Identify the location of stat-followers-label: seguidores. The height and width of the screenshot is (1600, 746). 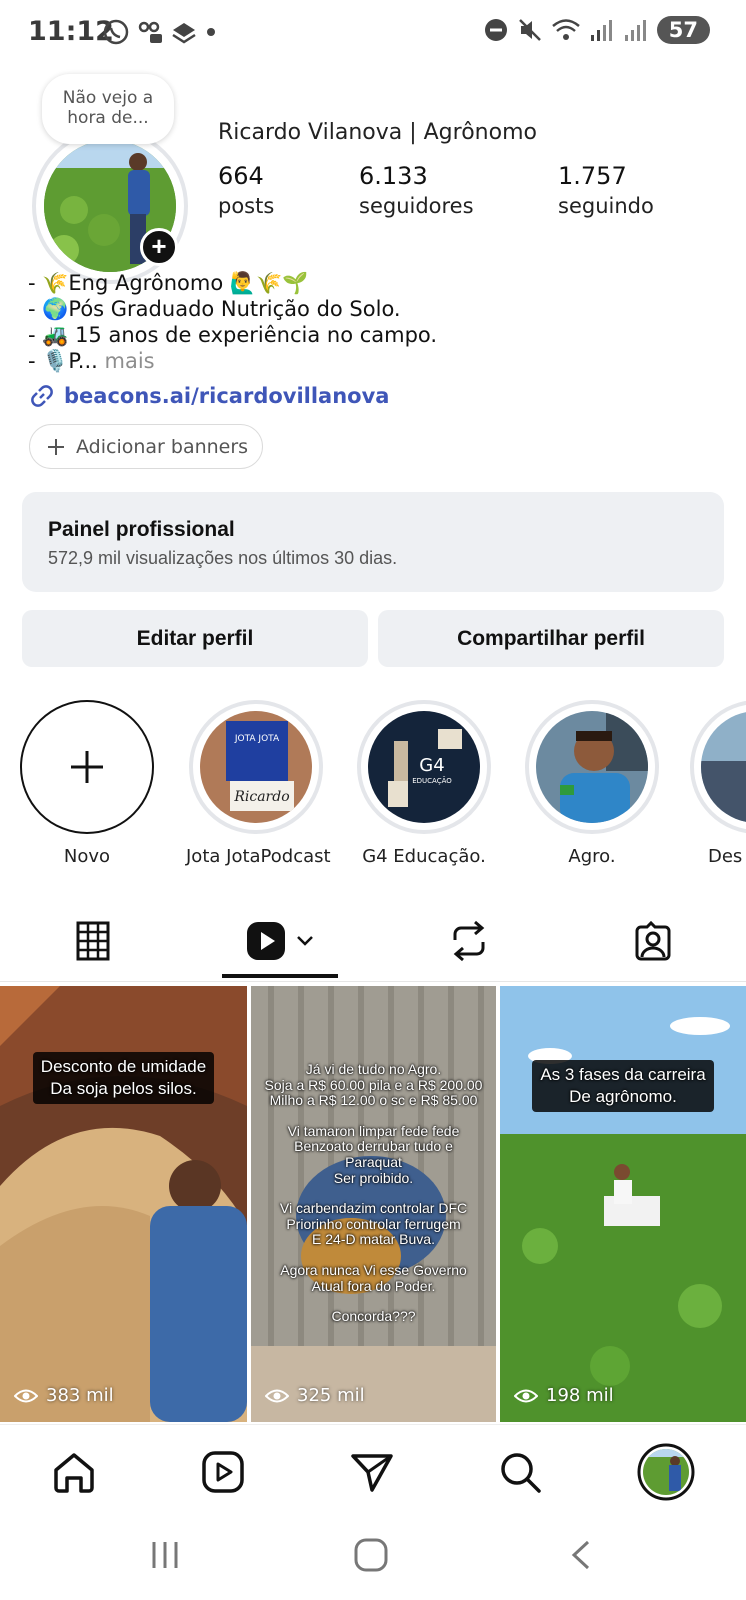
(416, 206).